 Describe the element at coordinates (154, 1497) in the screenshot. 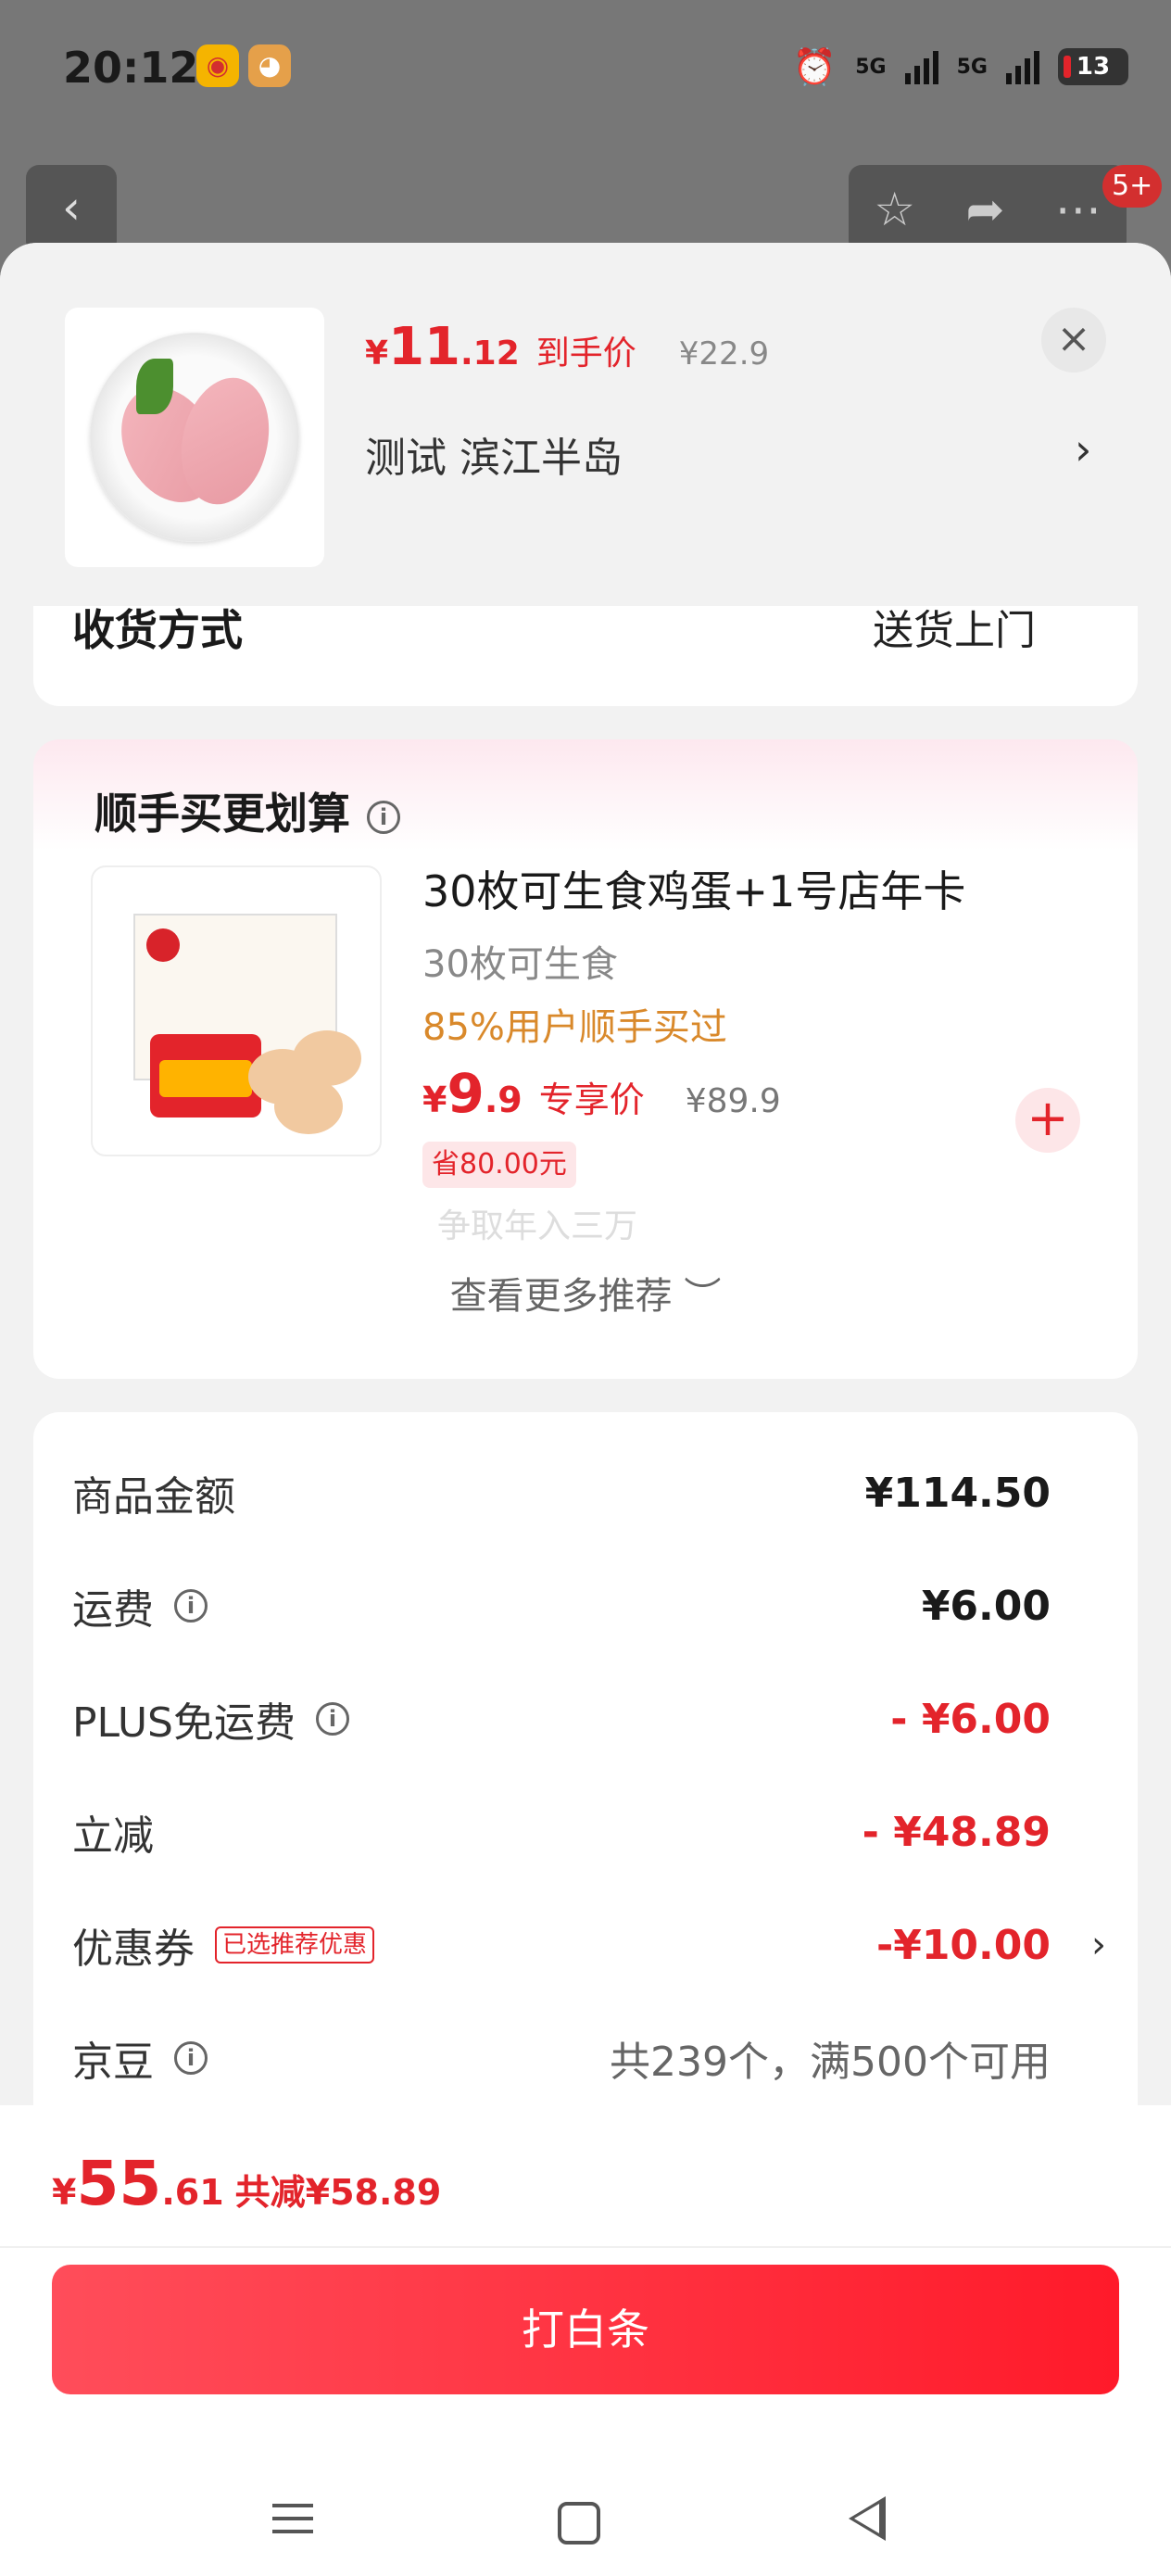

I see `fee-label: 商品金额` at that location.